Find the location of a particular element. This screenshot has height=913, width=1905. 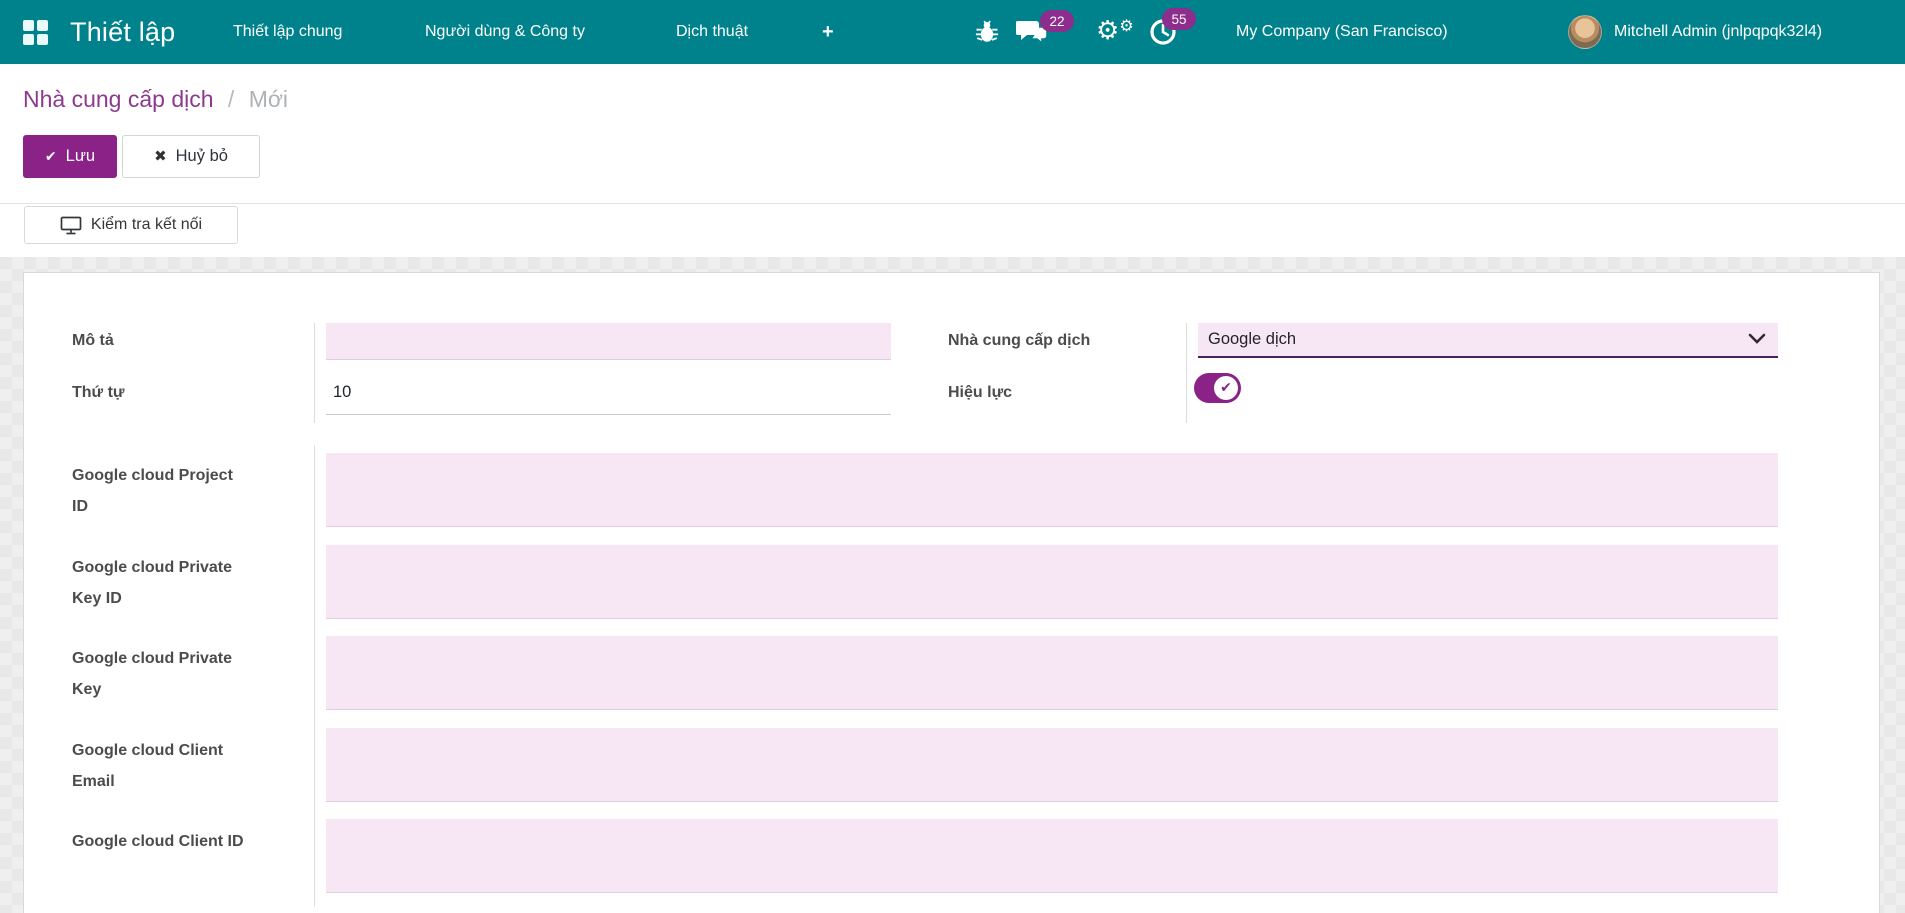

gc-private-key-label: Google cloud Private Key is located at coordinates (152, 674).